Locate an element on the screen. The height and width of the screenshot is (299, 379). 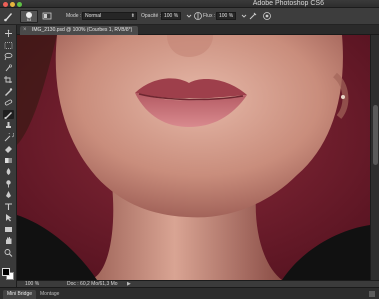
gradient-icon is located at coordinates (8, 160).